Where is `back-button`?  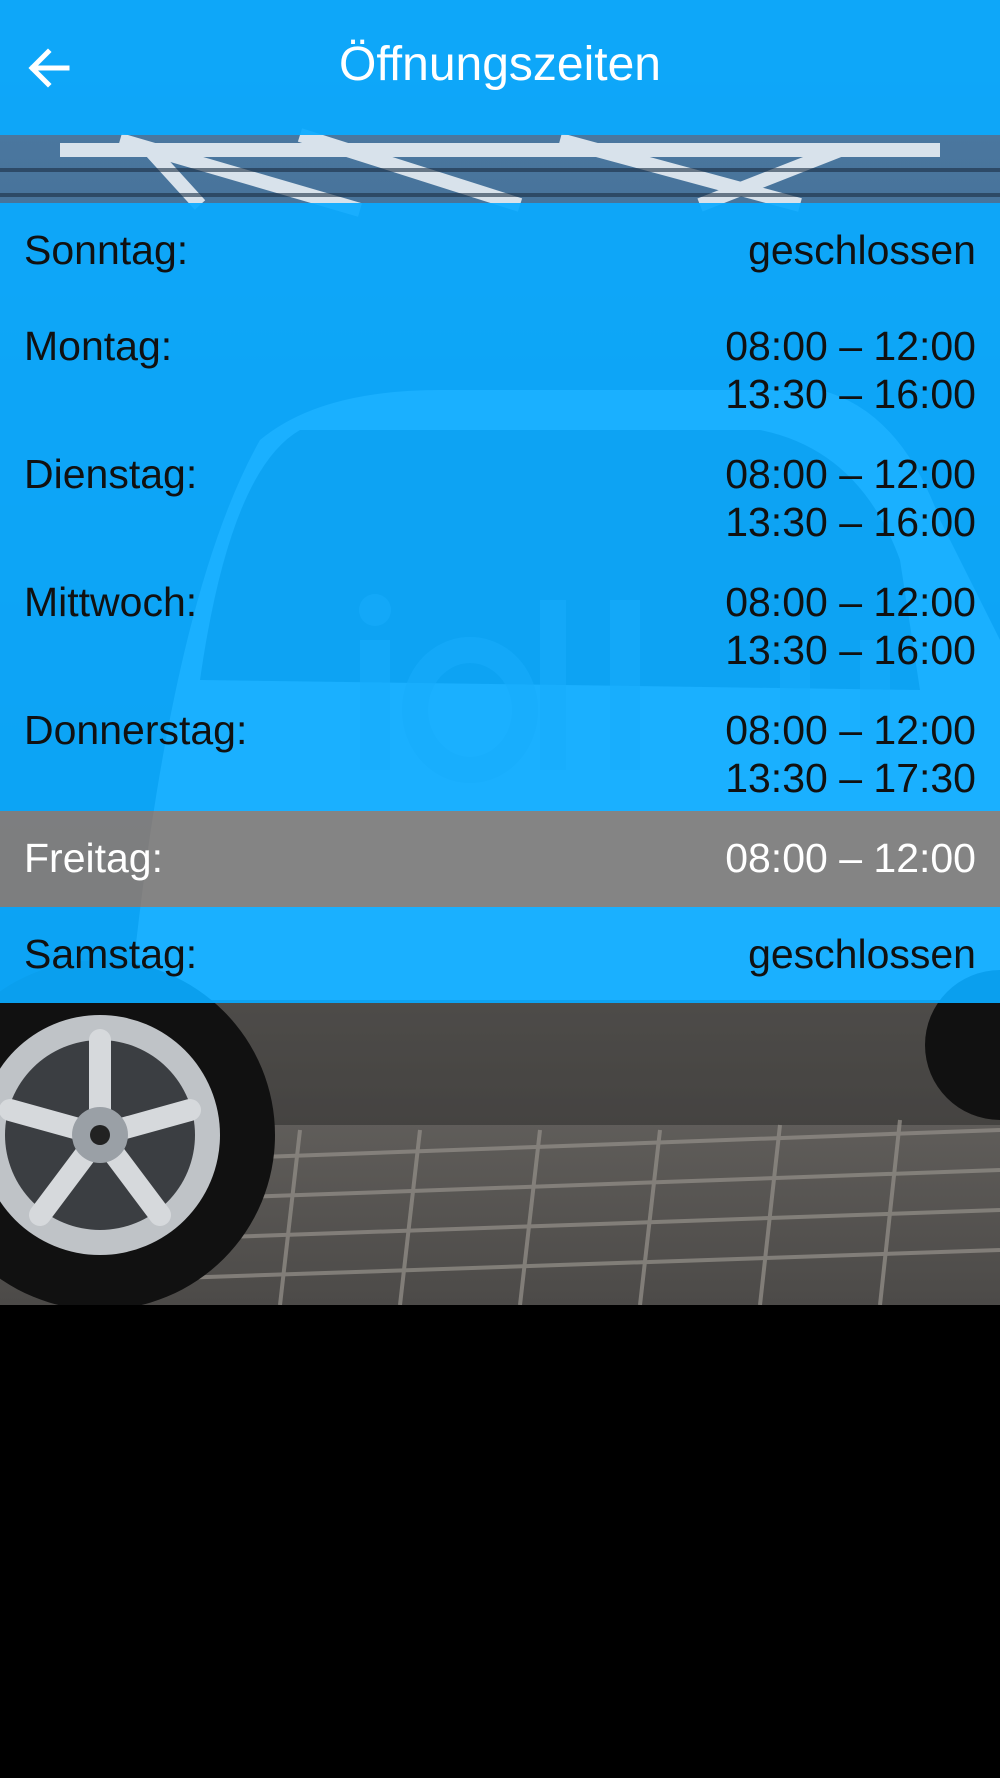 back-button is located at coordinates (49, 68).